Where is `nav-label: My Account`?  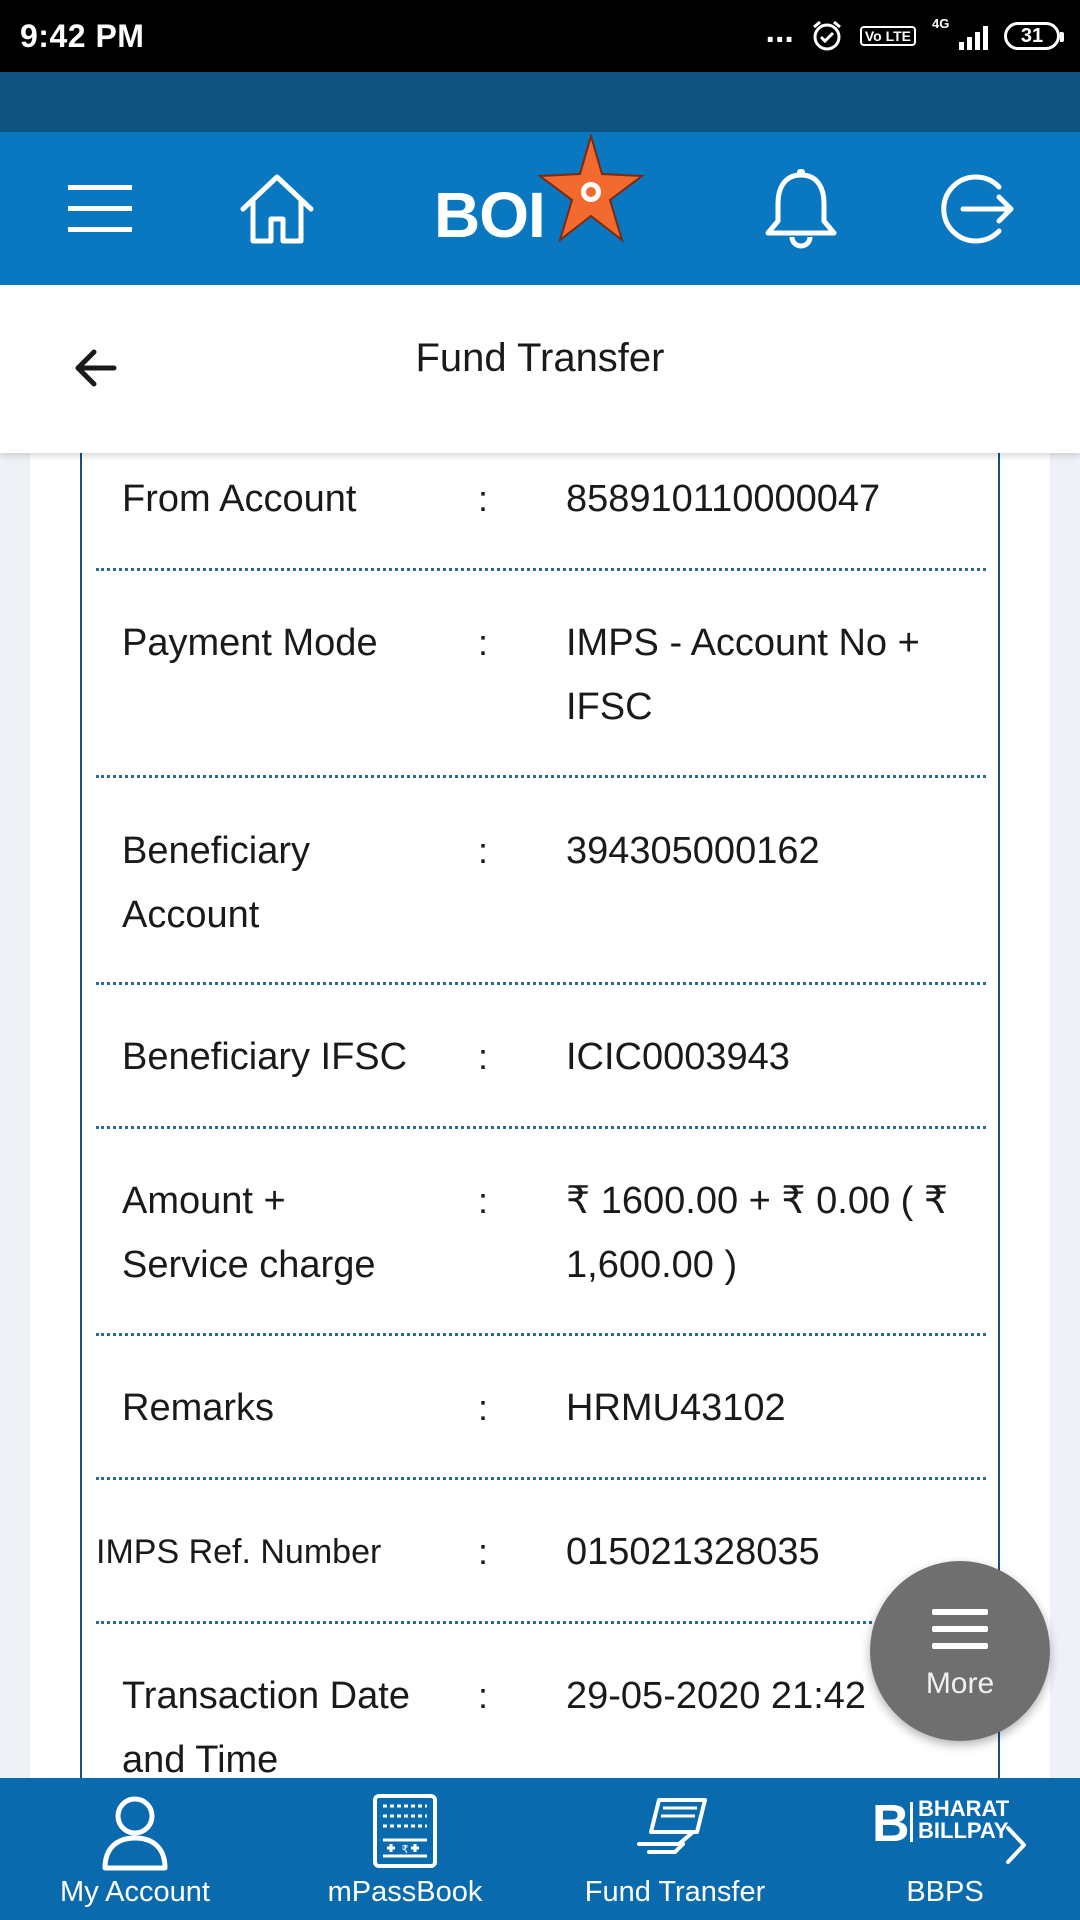
nav-label: My Account is located at coordinates (135, 1892).